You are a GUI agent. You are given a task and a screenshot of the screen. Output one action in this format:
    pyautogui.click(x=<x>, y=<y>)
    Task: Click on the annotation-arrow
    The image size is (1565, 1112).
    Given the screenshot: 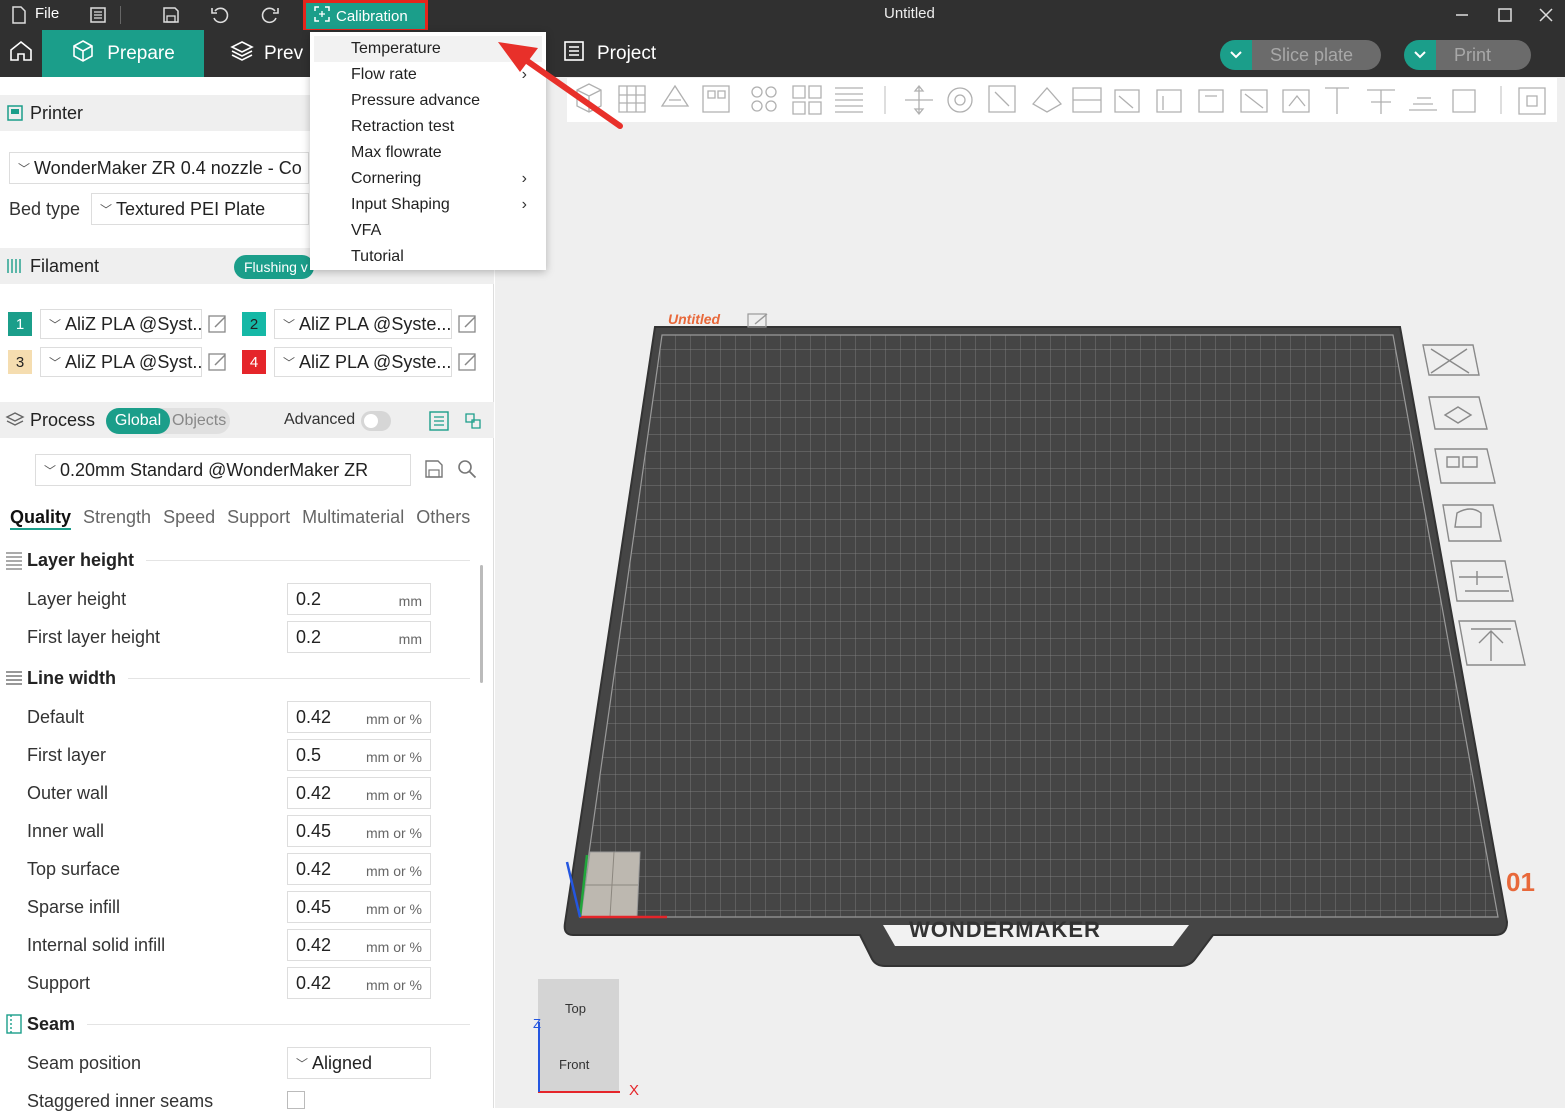 What is the action you would take?
    pyautogui.click(x=560, y=85)
    